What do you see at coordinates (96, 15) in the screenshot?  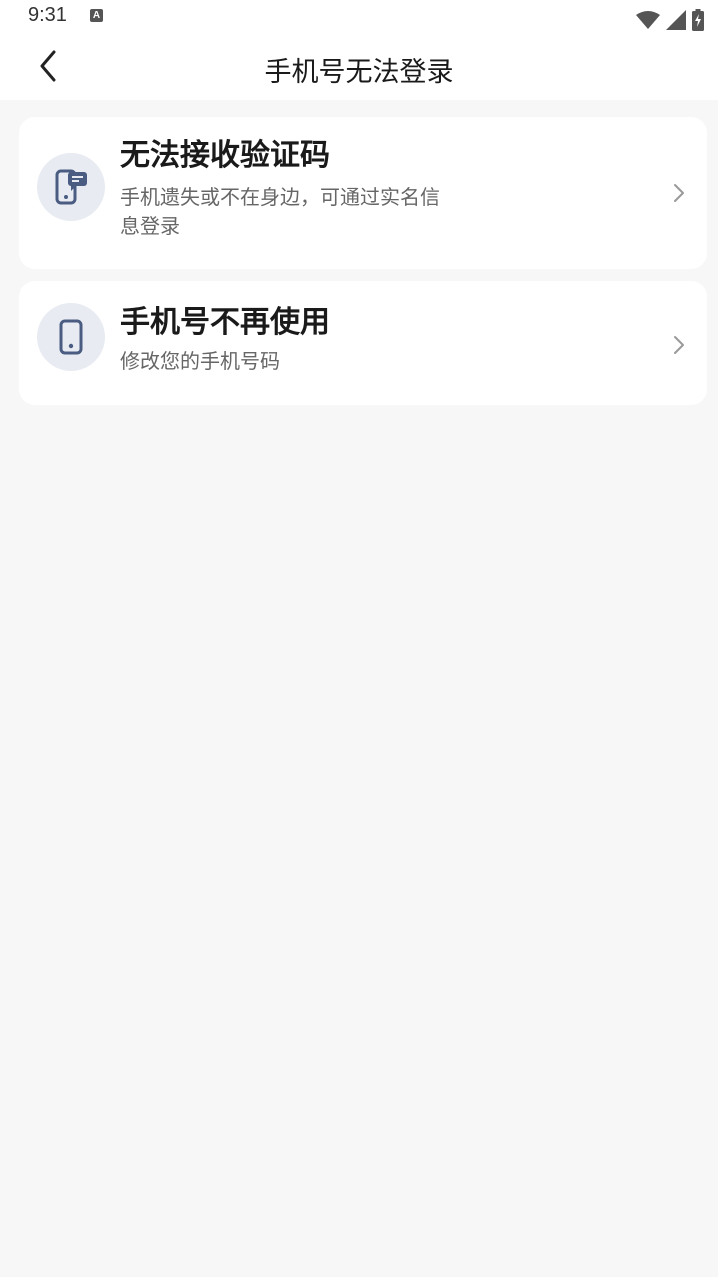 I see `notification-badge-icon: A` at bounding box center [96, 15].